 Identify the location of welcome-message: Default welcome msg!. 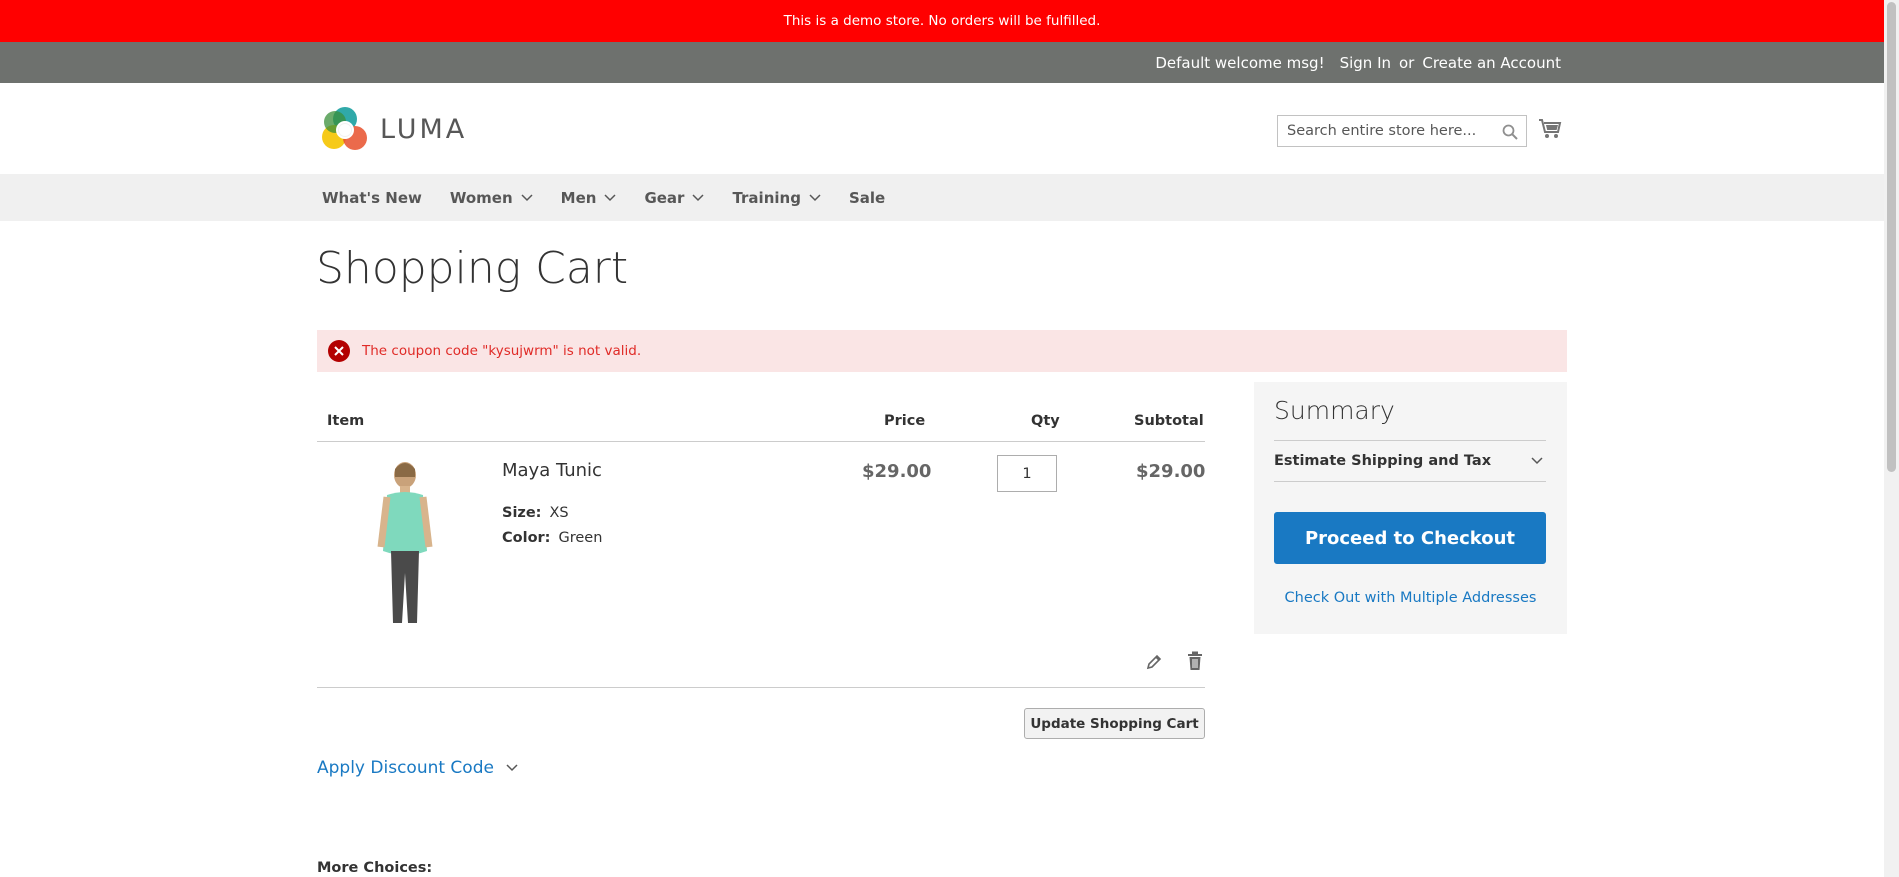
(1240, 62).